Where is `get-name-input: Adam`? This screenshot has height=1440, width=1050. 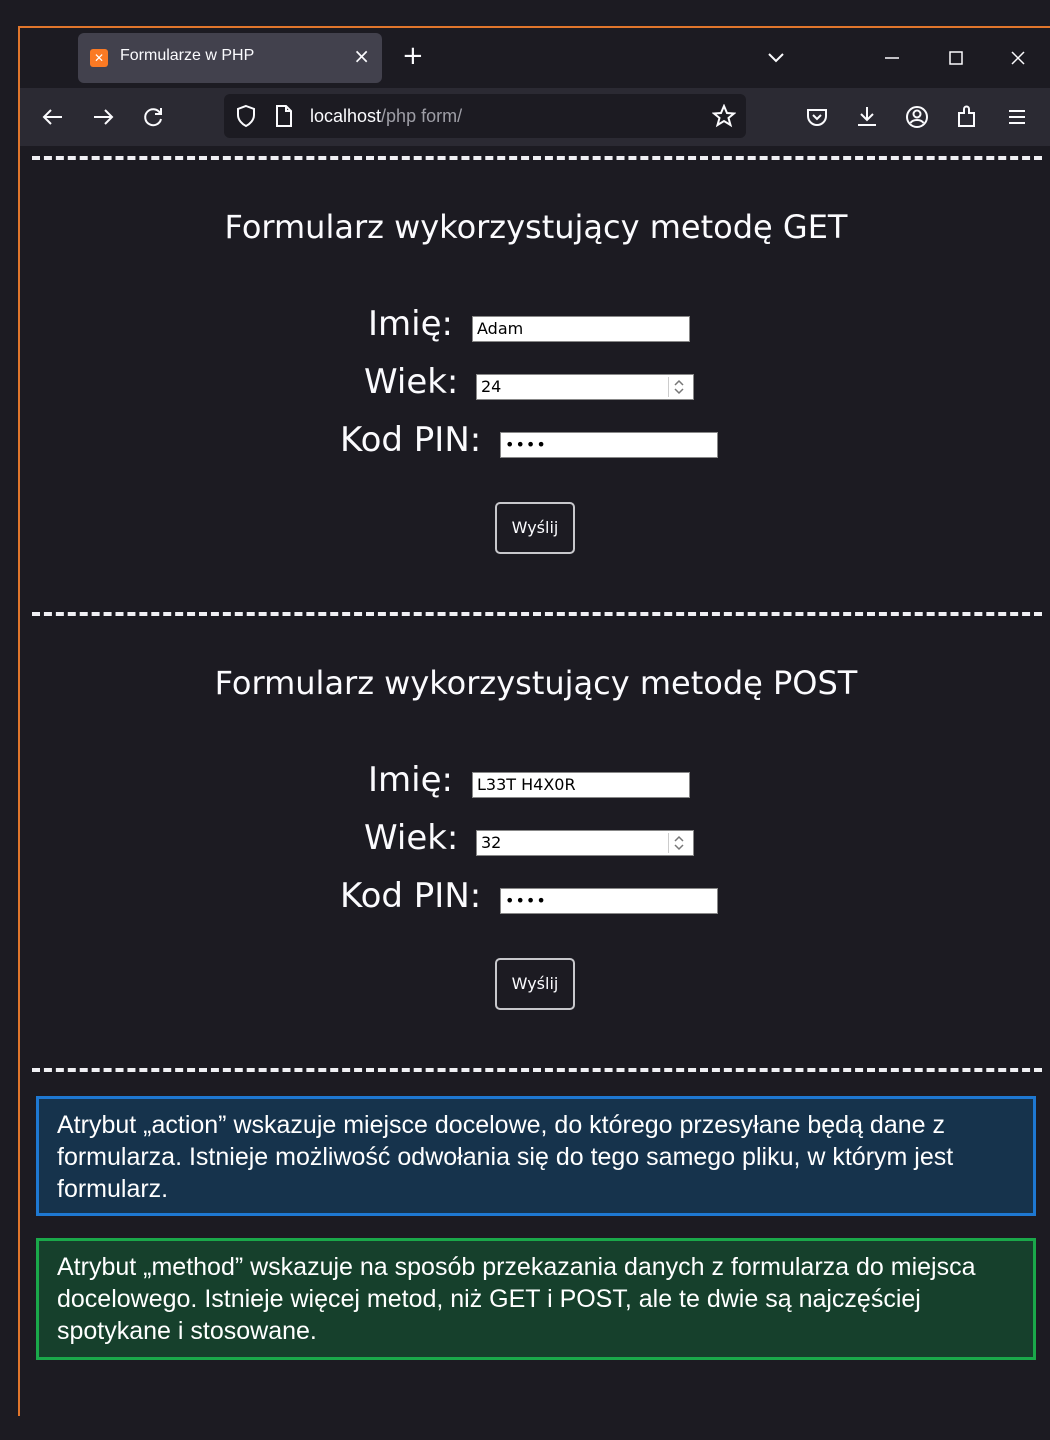
get-name-input: Adam is located at coordinates (581, 329).